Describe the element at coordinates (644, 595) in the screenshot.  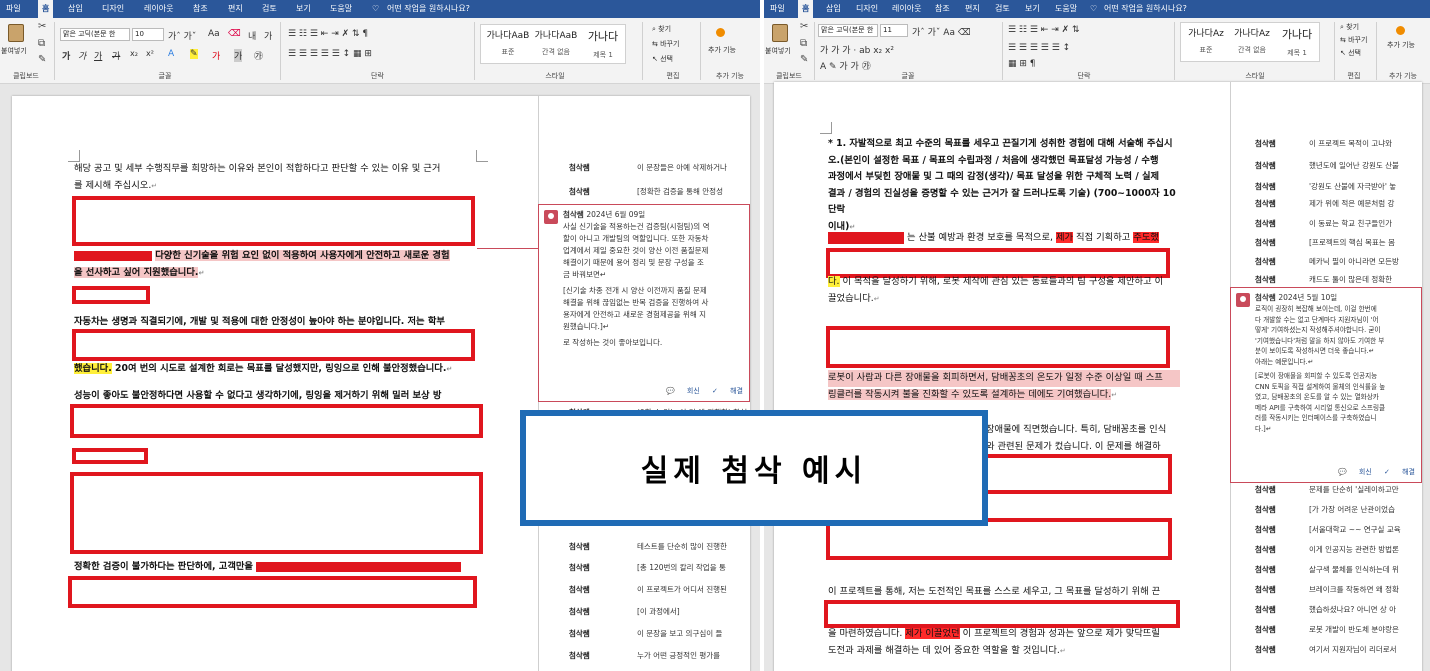
I see `comment-item: 첨삭쌤 이 프로젝트가 어디서 진행된` at that location.